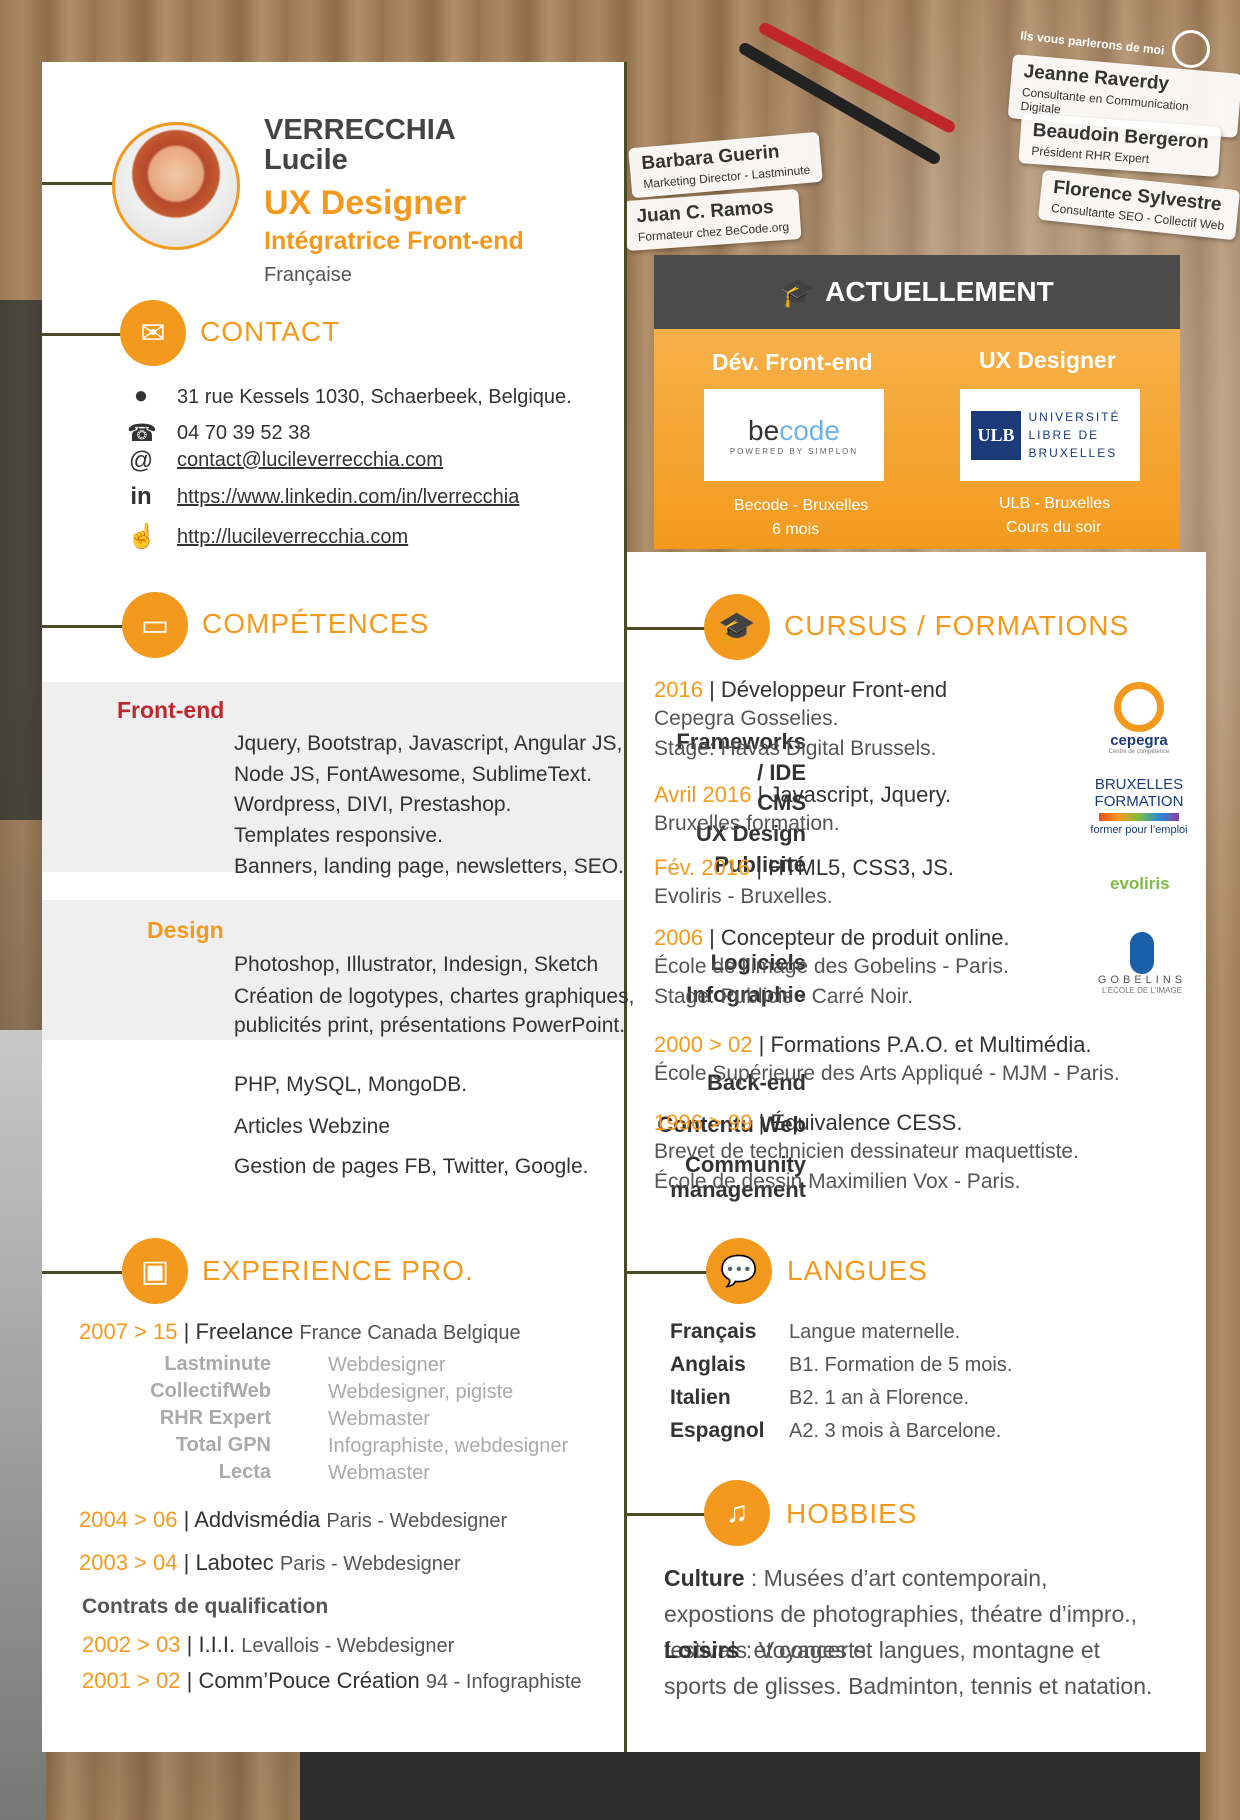 The width and height of the screenshot is (1240, 1820). Describe the element at coordinates (351, 1084) in the screenshot. I see `skill-value: PHP, MySQL, MongoDB.` at that location.